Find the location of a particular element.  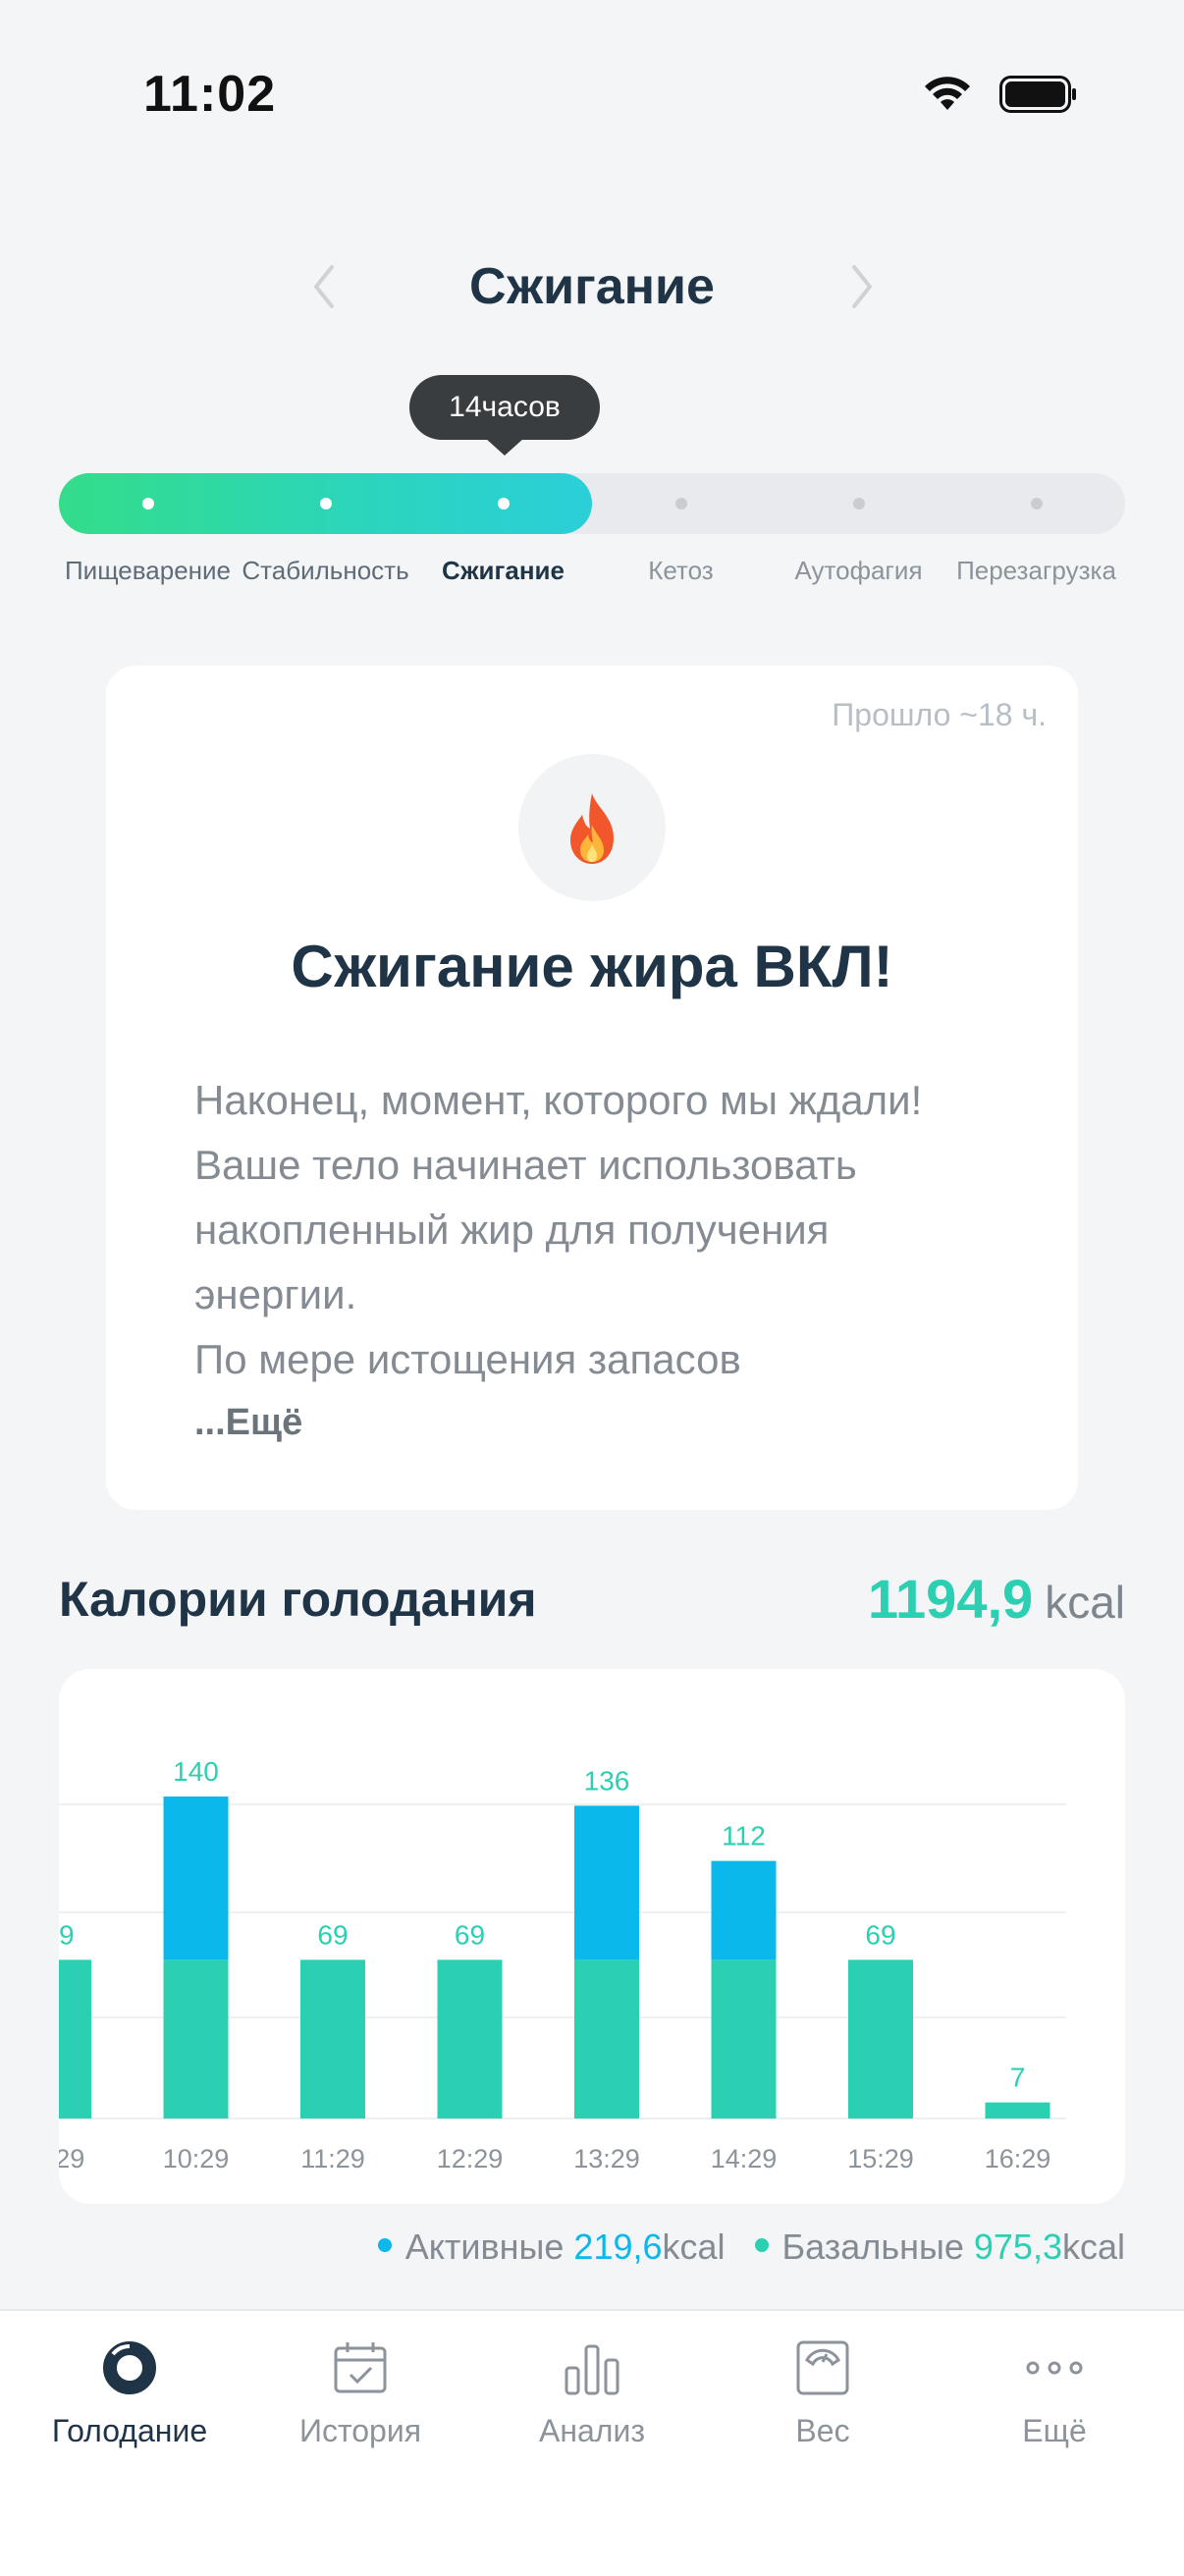

tab-label: Вес is located at coordinates (823, 2430).